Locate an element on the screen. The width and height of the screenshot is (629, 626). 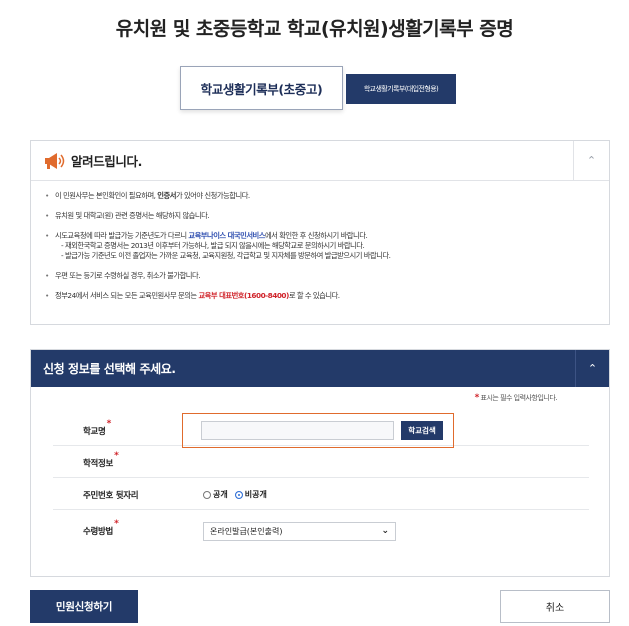
notice-item: • 이 민원사무는 본인확인이 필요하며, 인증서가 있어야 신청가능합니다. is located at coordinates (147, 195).